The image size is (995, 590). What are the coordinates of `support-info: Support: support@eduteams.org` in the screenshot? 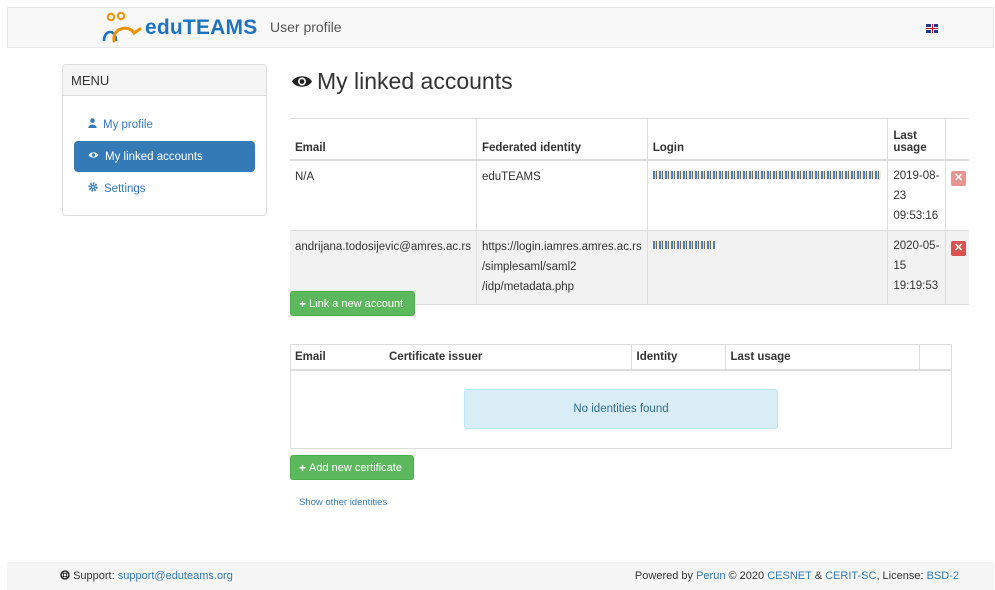 It's located at (146, 576).